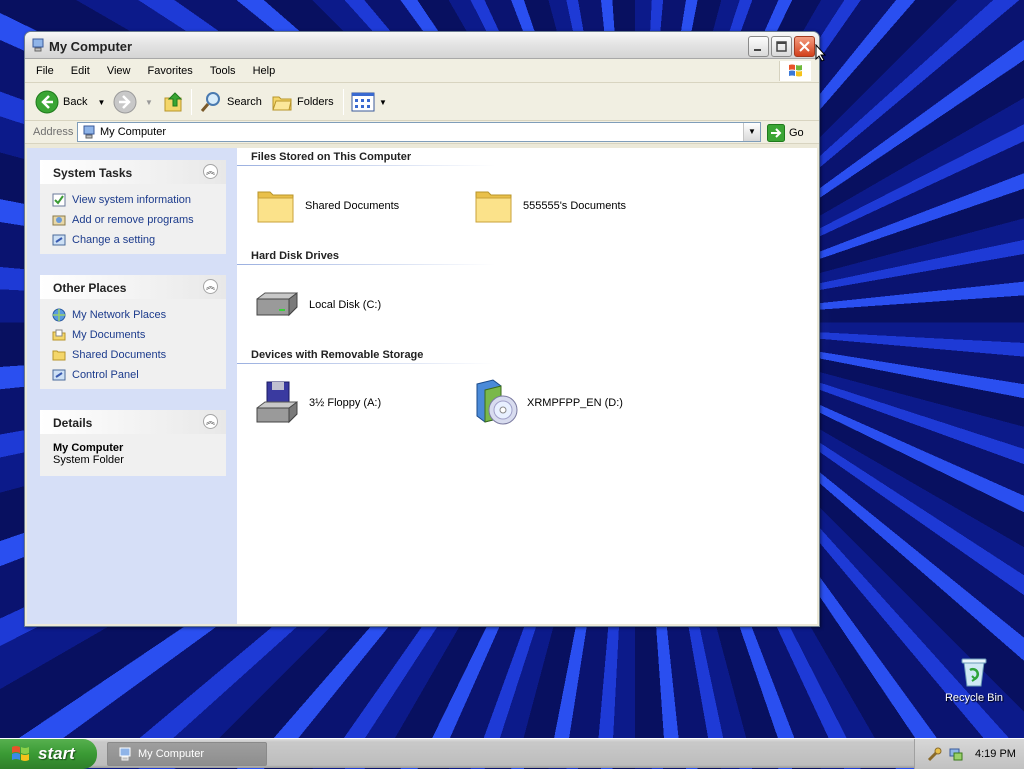 This screenshot has height=769, width=1024. What do you see at coordinates (187, 754) in the screenshot?
I see `taskbar-item-my-computer: My Computer` at bounding box center [187, 754].